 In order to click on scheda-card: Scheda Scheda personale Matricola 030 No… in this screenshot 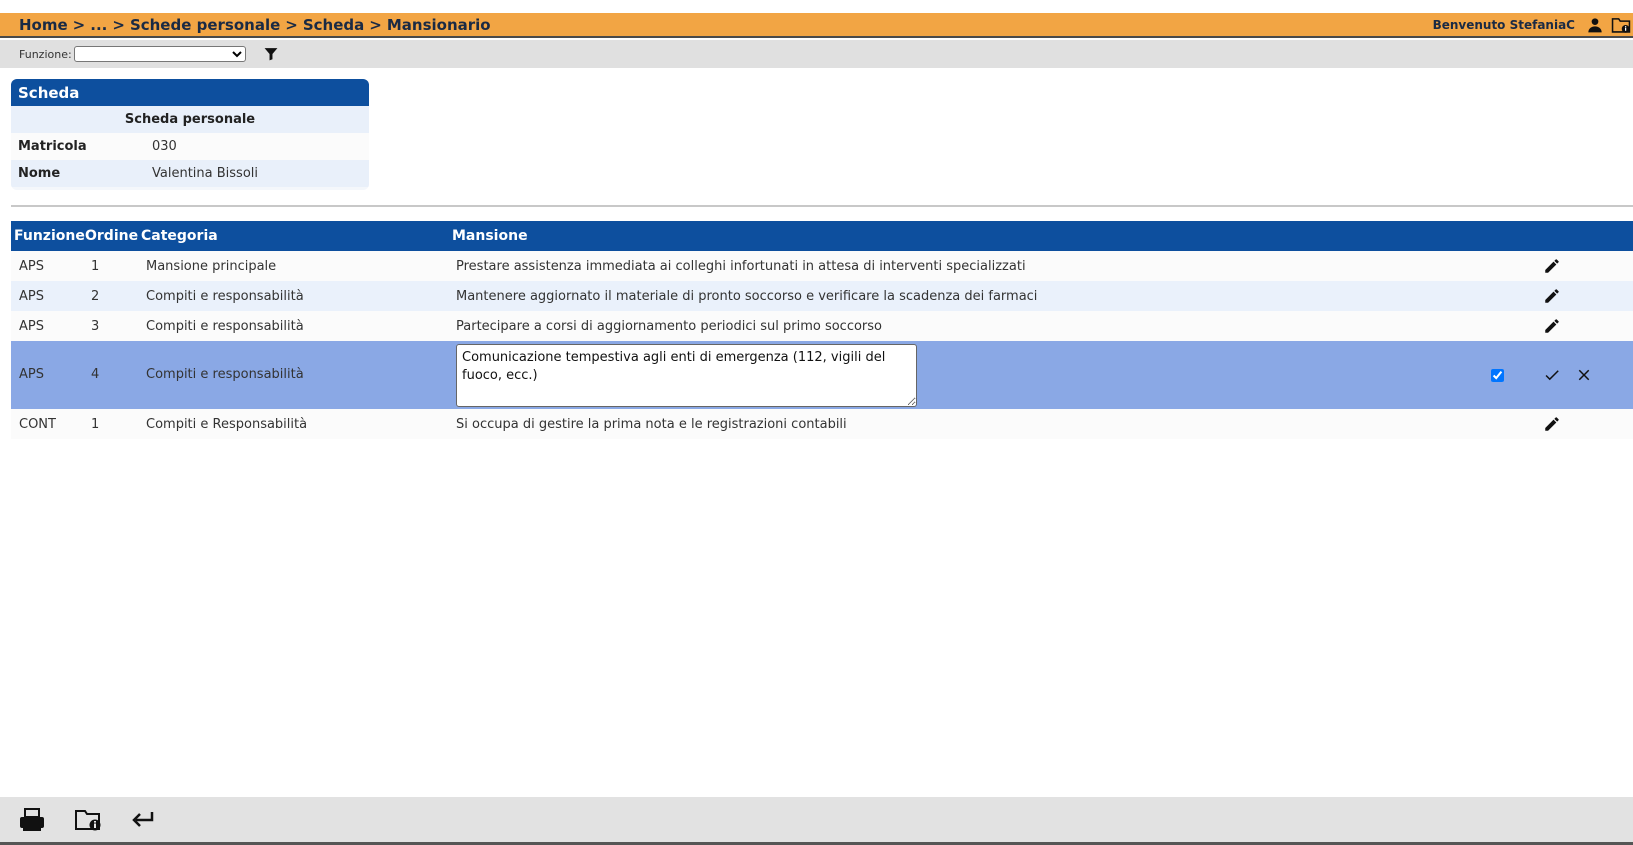, I will do `click(190, 134)`.